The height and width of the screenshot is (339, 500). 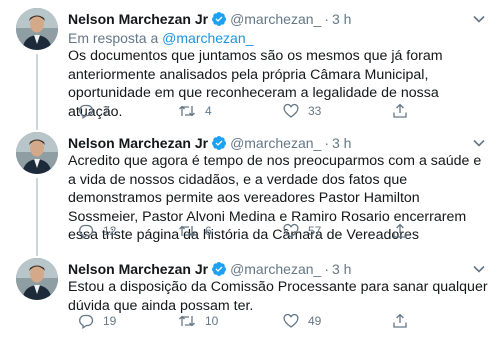 What do you see at coordinates (270, 321) in the screenshot?
I see `tweet-actions: 19 10 49` at bounding box center [270, 321].